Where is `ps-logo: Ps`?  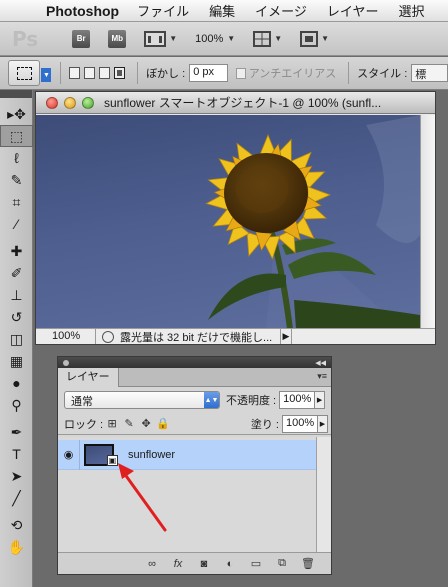 ps-logo: Ps is located at coordinates (25, 38).